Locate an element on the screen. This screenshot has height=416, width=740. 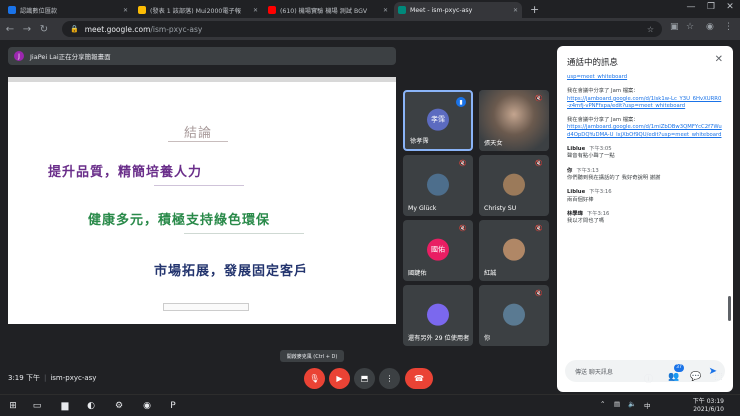
slide-line: 提升品質，精簡培養人力 is located at coordinates (125, 172).